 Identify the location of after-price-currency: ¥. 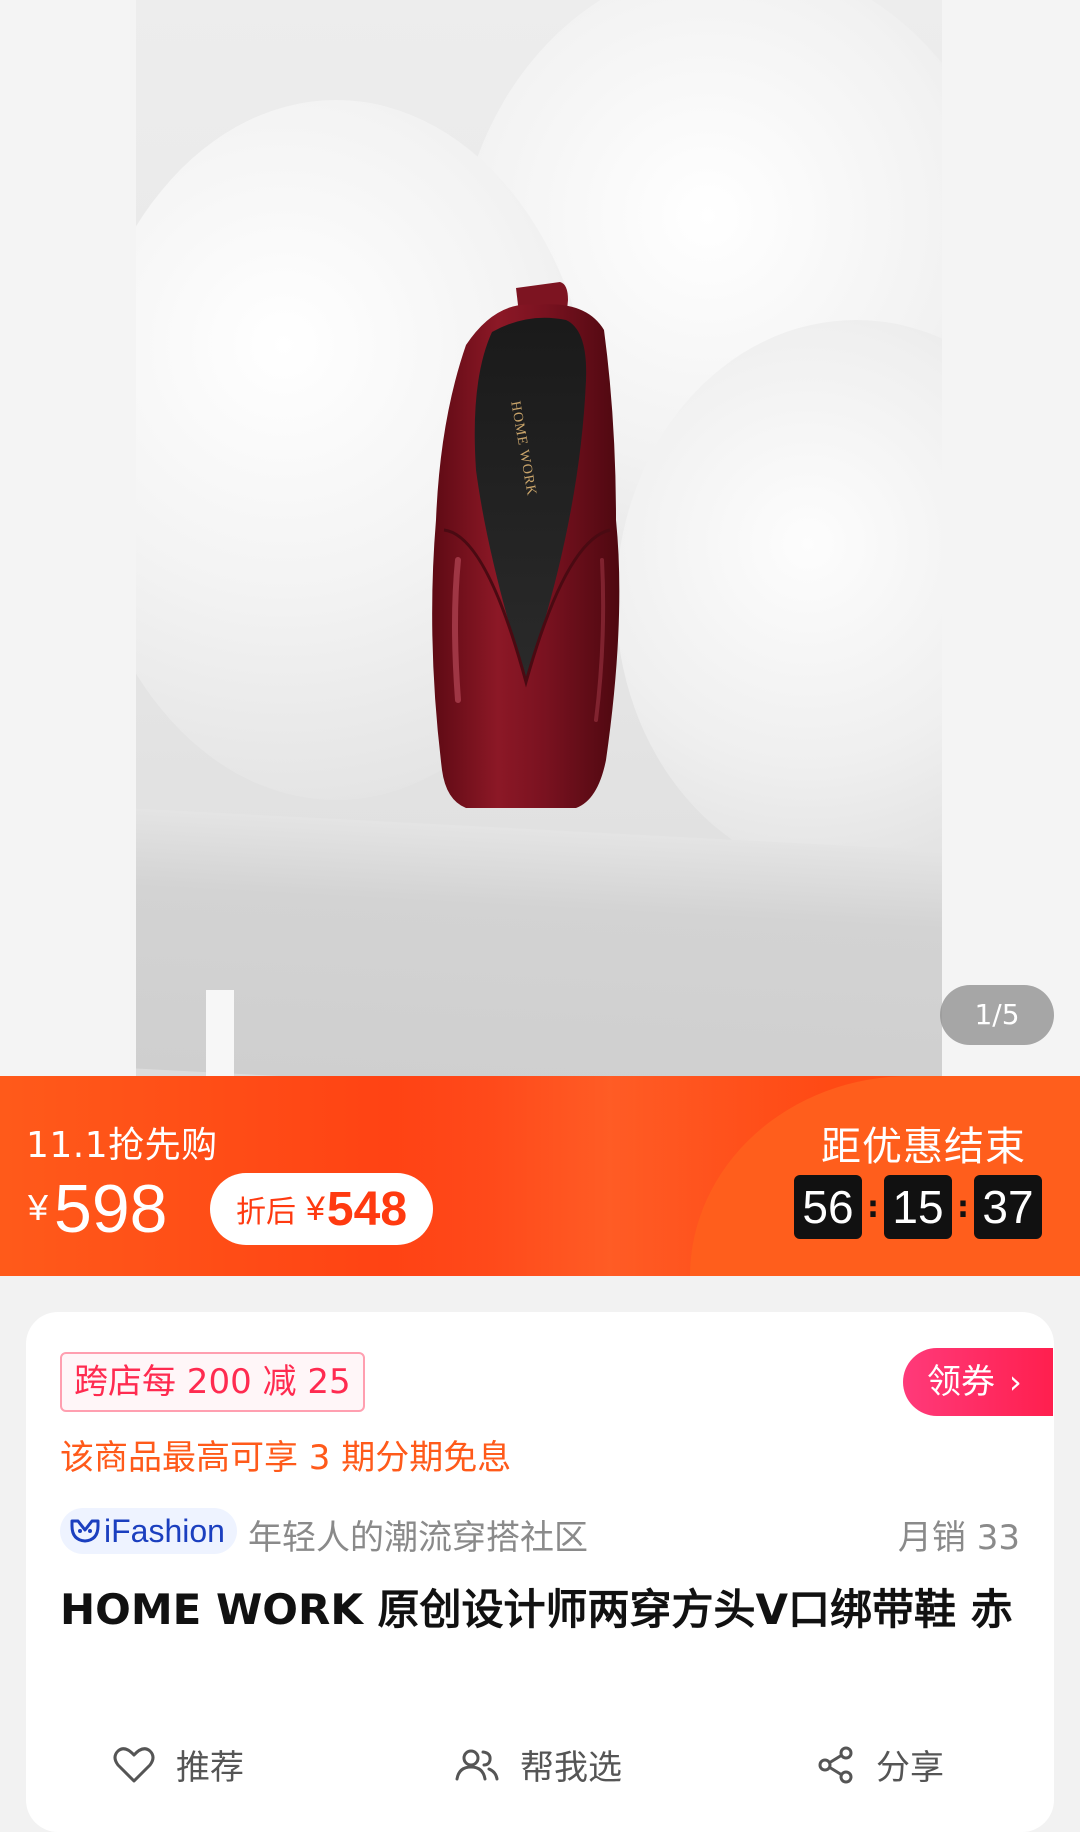
(315, 1208).